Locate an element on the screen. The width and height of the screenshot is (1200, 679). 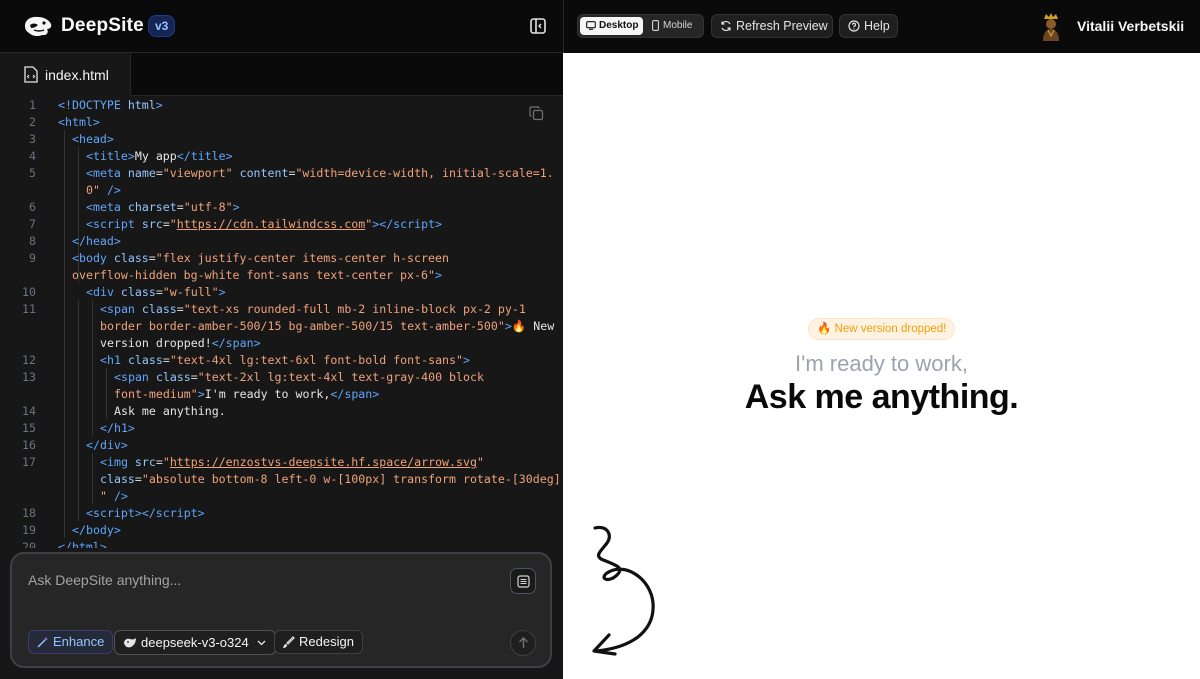
send-button is located at coordinates (523, 643).